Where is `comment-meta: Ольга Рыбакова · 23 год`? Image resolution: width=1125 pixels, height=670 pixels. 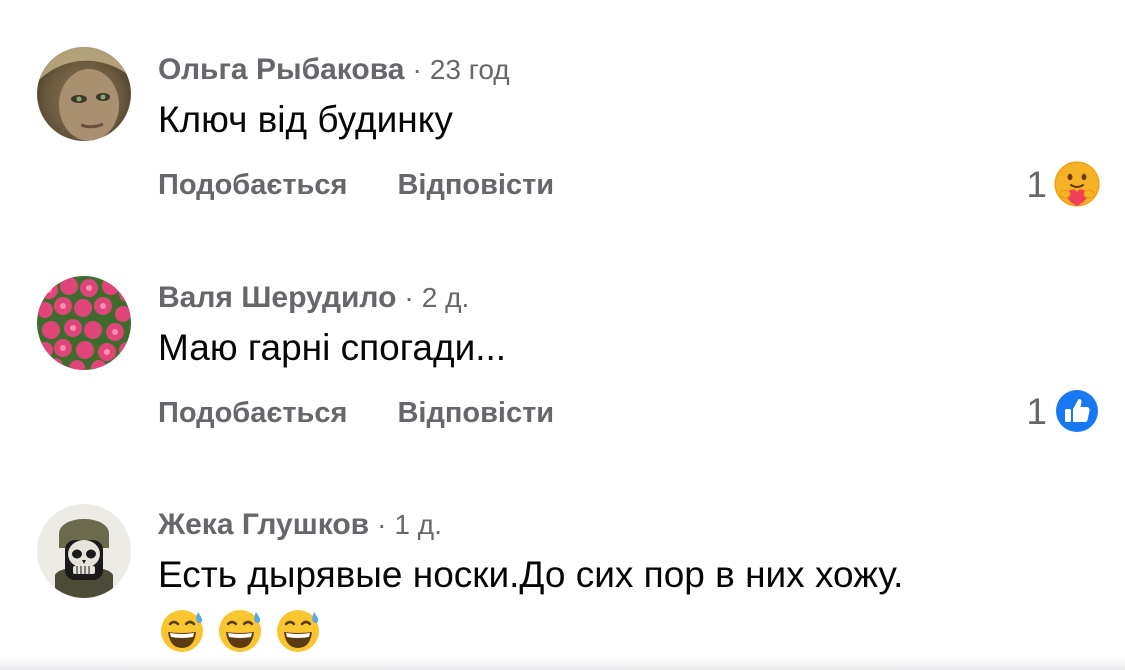
comment-meta: Ольга Рыбакова · 23 год is located at coordinates (334, 70).